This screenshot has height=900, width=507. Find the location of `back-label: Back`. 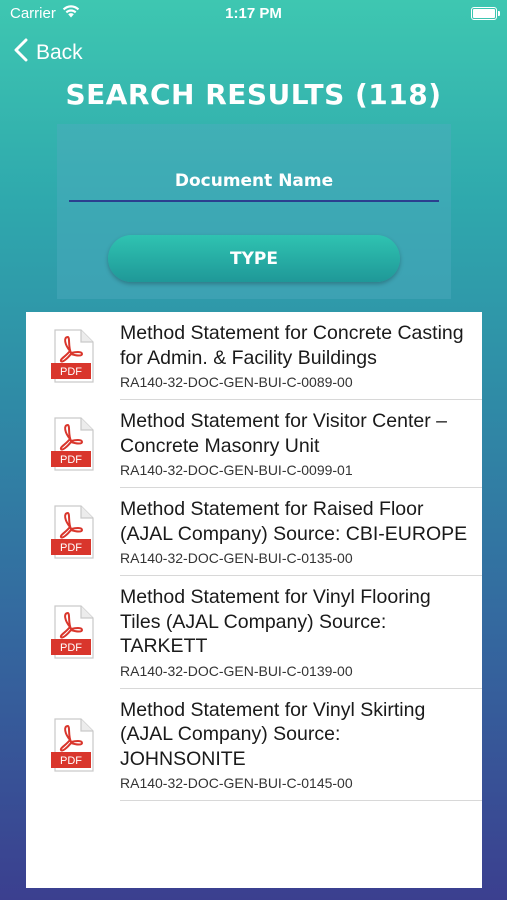

back-label: Back is located at coordinates (59, 52).